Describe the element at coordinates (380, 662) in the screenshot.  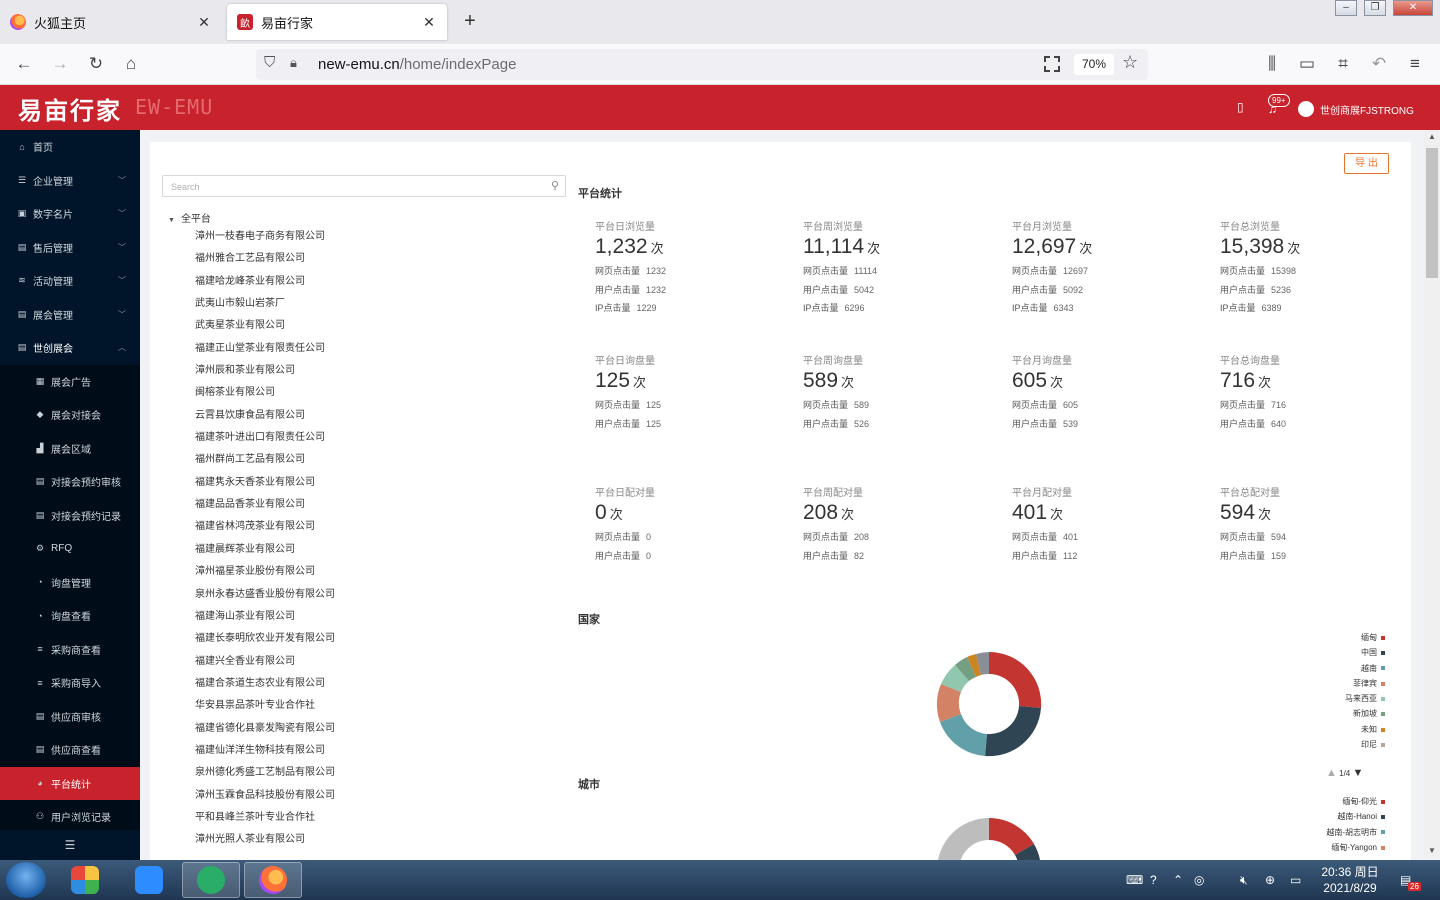
I see `tree-node-company: 福建兴全香业有限公司` at that location.